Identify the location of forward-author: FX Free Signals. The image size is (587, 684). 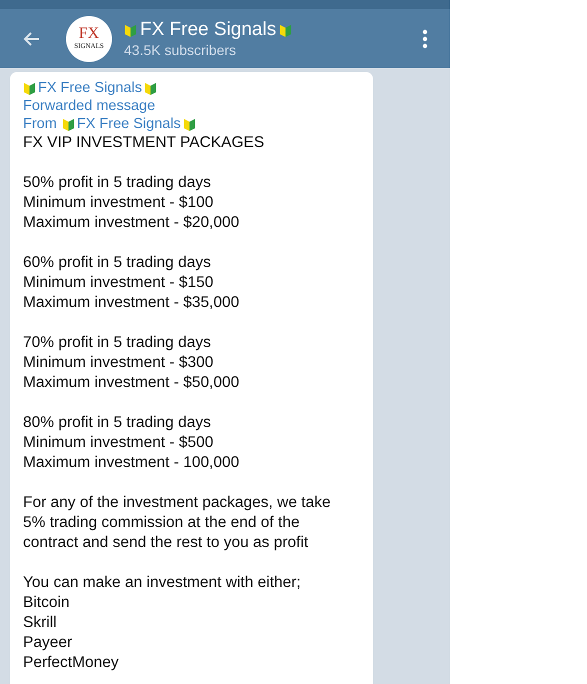
(128, 124).